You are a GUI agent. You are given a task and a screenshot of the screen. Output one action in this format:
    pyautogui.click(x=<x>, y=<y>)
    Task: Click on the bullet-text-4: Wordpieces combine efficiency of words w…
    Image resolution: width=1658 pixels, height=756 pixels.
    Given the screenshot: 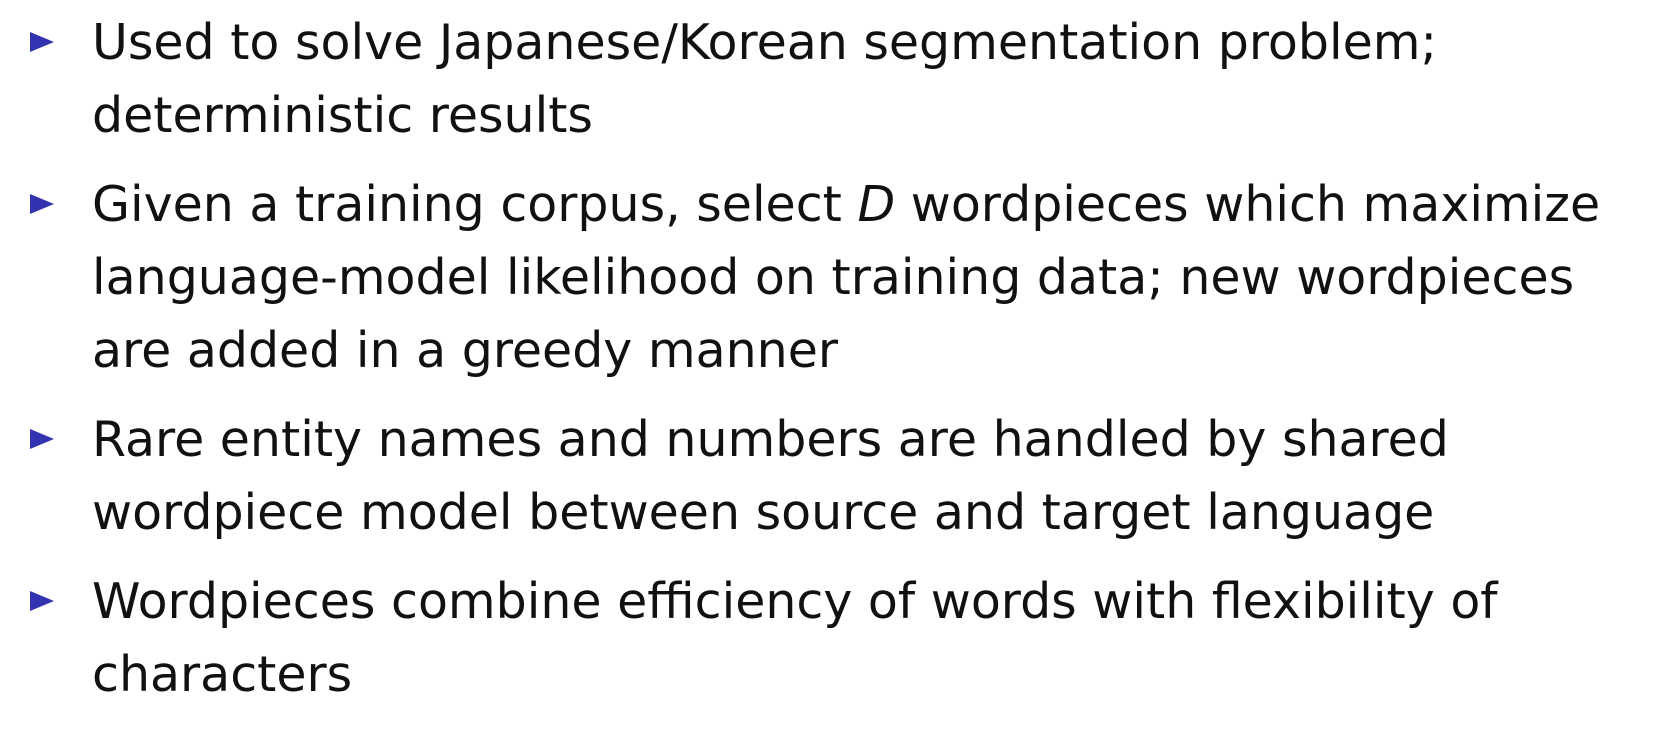 What is the action you would take?
    pyautogui.click(x=795, y=638)
    